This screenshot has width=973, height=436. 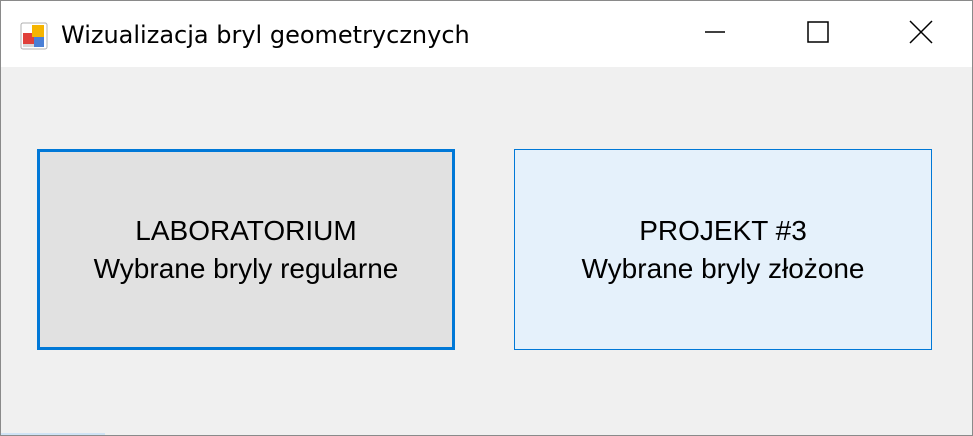 I want to click on window-title: Wizualizacja bryl geometrycznych, so click(x=265, y=35).